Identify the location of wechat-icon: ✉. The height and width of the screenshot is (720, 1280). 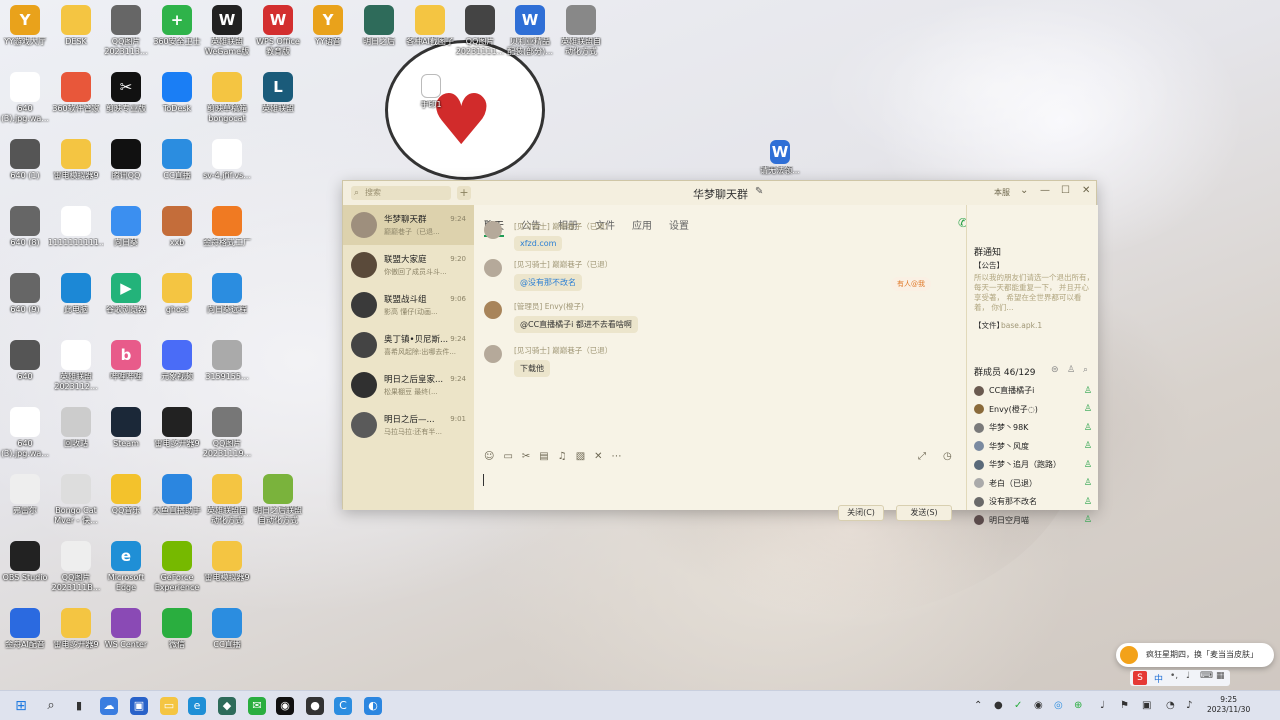
(257, 706).